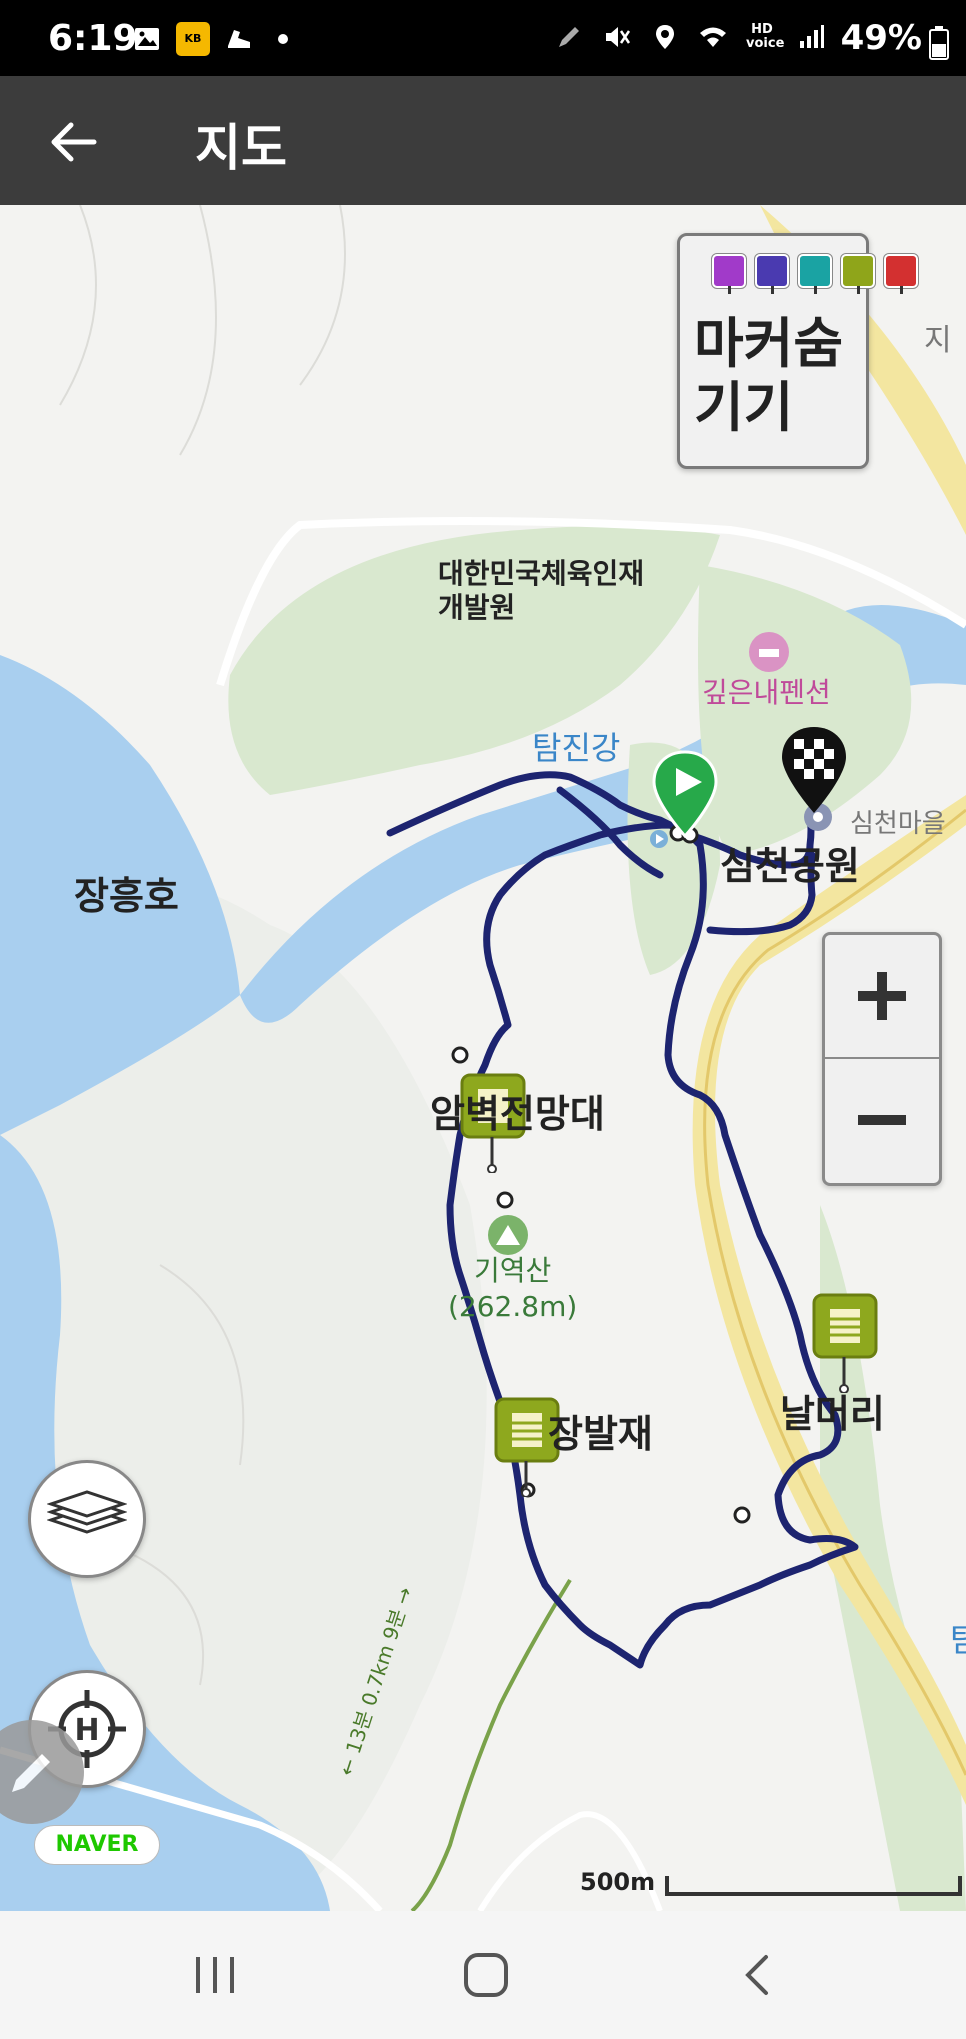 The width and height of the screenshot is (966, 2039). What do you see at coordinates (766, 692) in the screenshot?
I see `label-pension: 깊은내펜션` at bounding box center [766, 692].